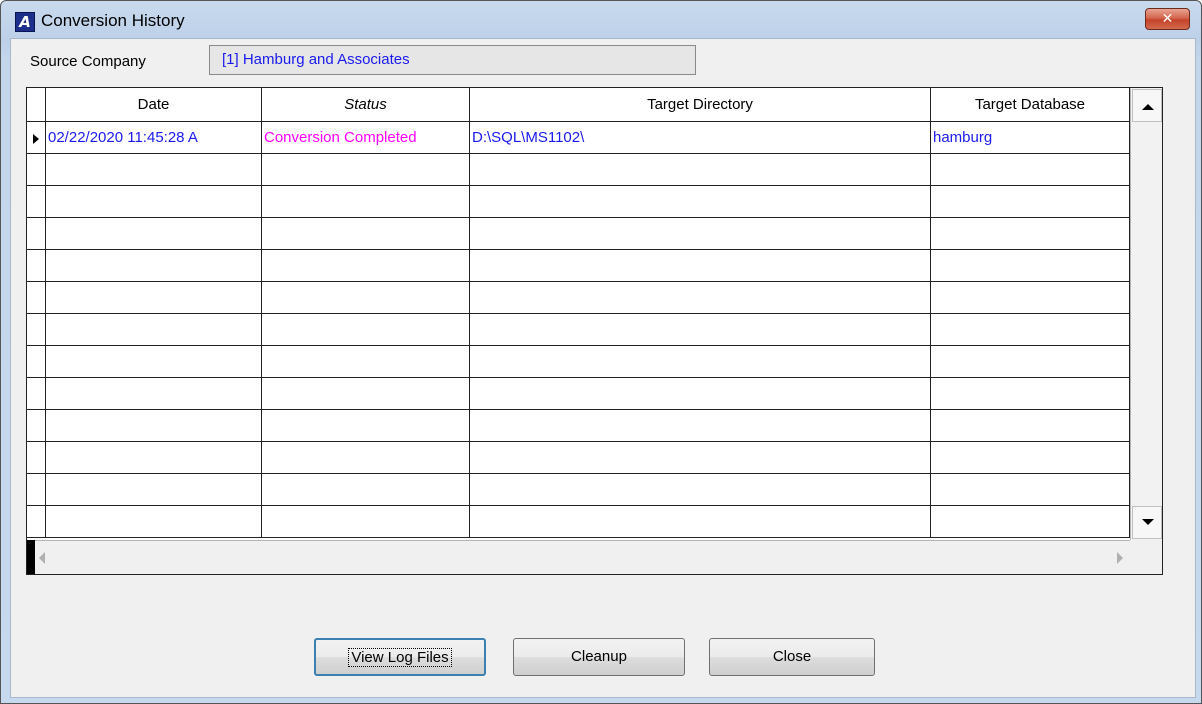 The width and height of the screenshot is (1202, 704). Describe the element at coordinates (1120, 558) in the screenshot. I see `scroll-right-icon` at that location.